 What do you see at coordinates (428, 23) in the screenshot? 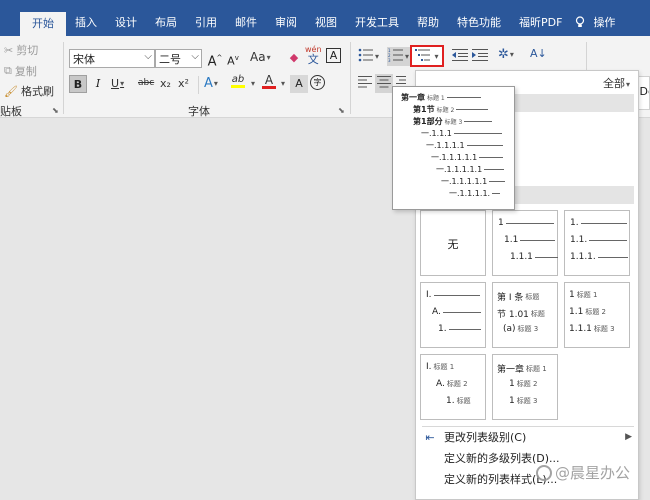
I see `tab-help: 帮助` at bounding box center [428, 23].